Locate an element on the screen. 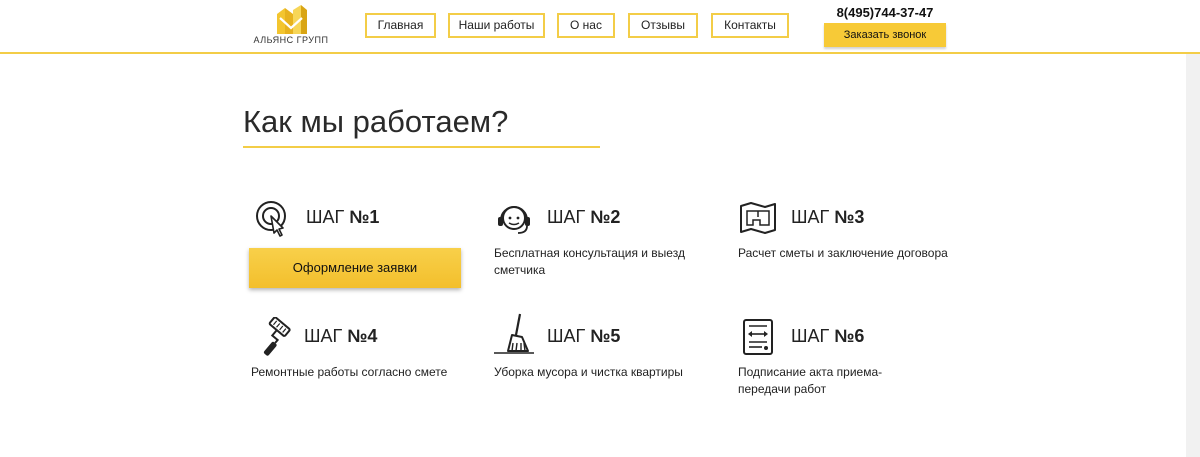 The width and height of the screenshot is (1200, 457). step-heading: ШАГ №4 is located at coordinates (340, 336).